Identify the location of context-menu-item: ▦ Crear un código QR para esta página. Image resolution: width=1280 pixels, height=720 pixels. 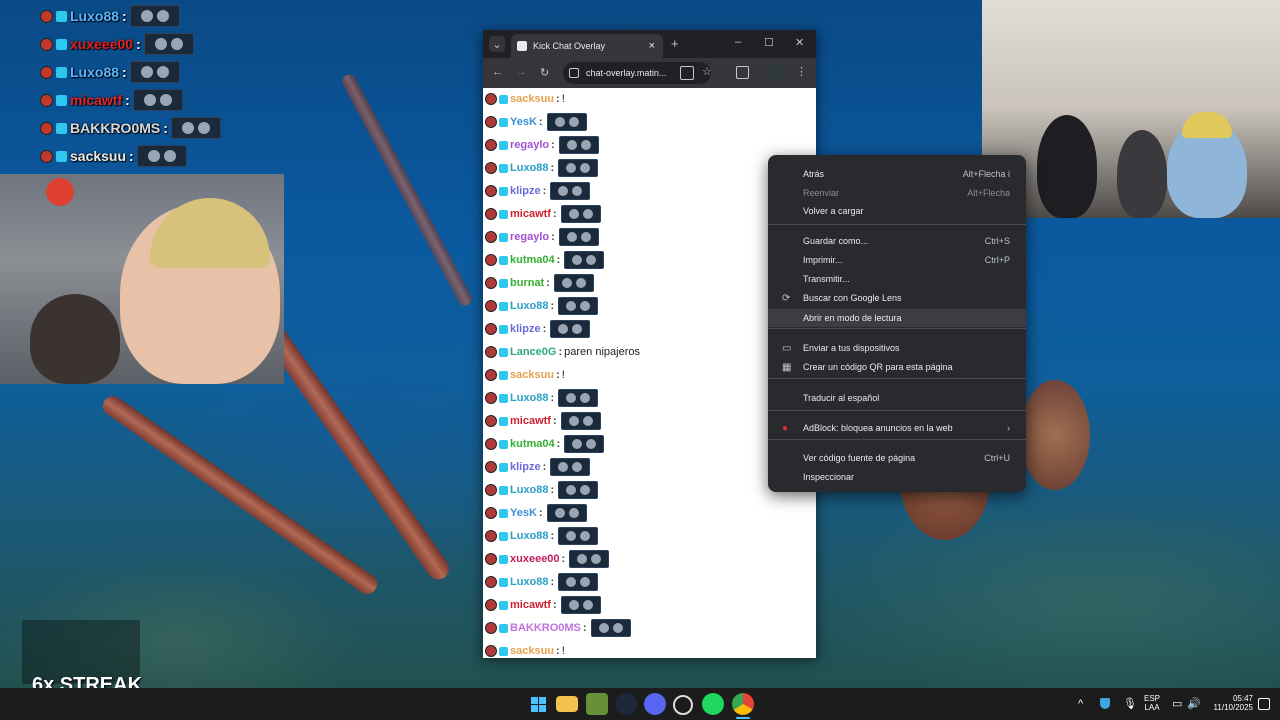
(897, 367).